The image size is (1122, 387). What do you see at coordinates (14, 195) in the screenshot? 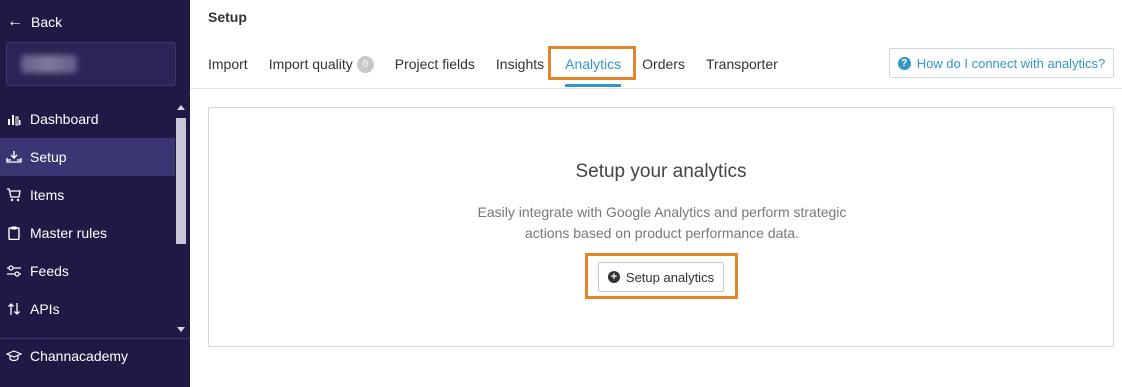
I see `cart-icon` at bounding box center [14, 195].